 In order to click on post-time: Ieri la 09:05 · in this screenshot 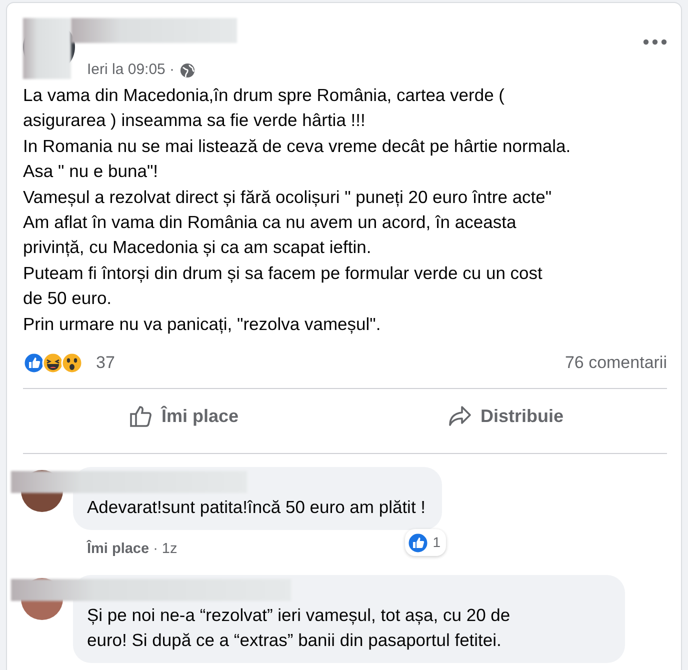, I will do `click(131, 70)`.